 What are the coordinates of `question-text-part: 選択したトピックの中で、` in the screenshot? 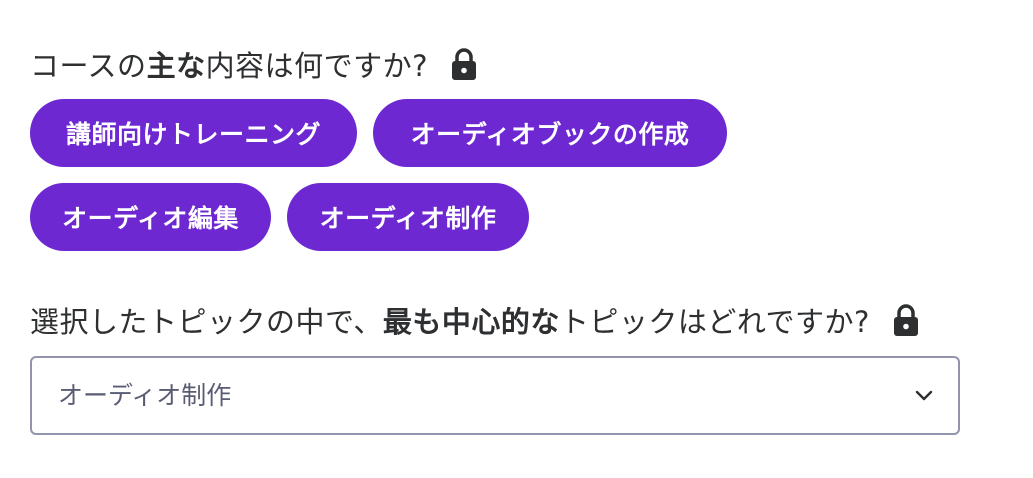 It's located at (206, 322).